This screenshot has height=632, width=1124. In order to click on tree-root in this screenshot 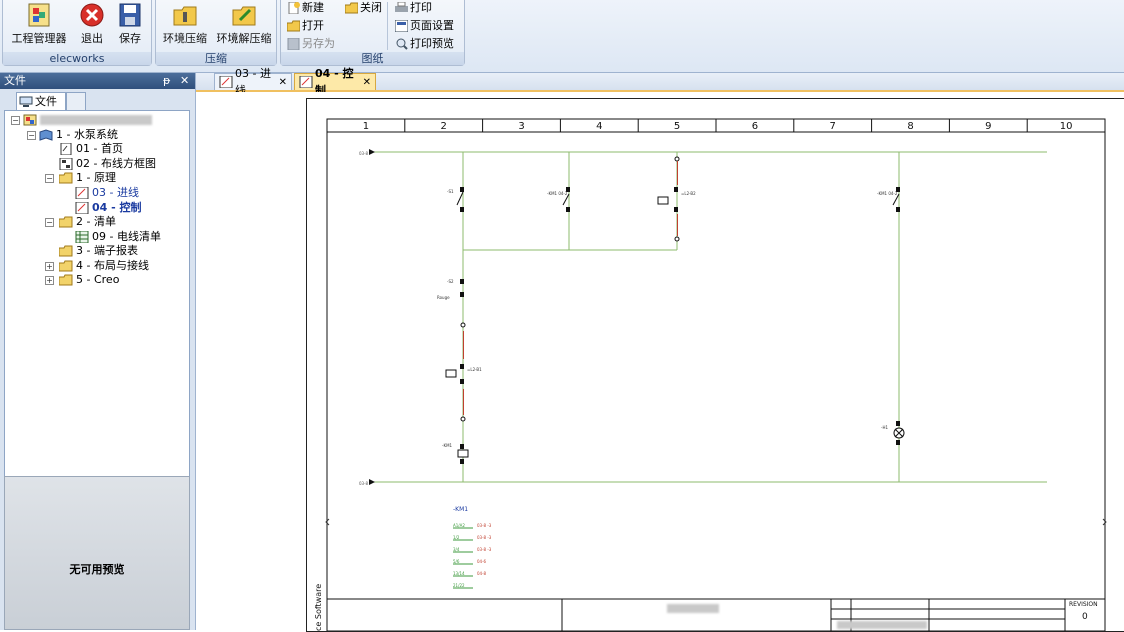, I will do `click(87, 120)`.